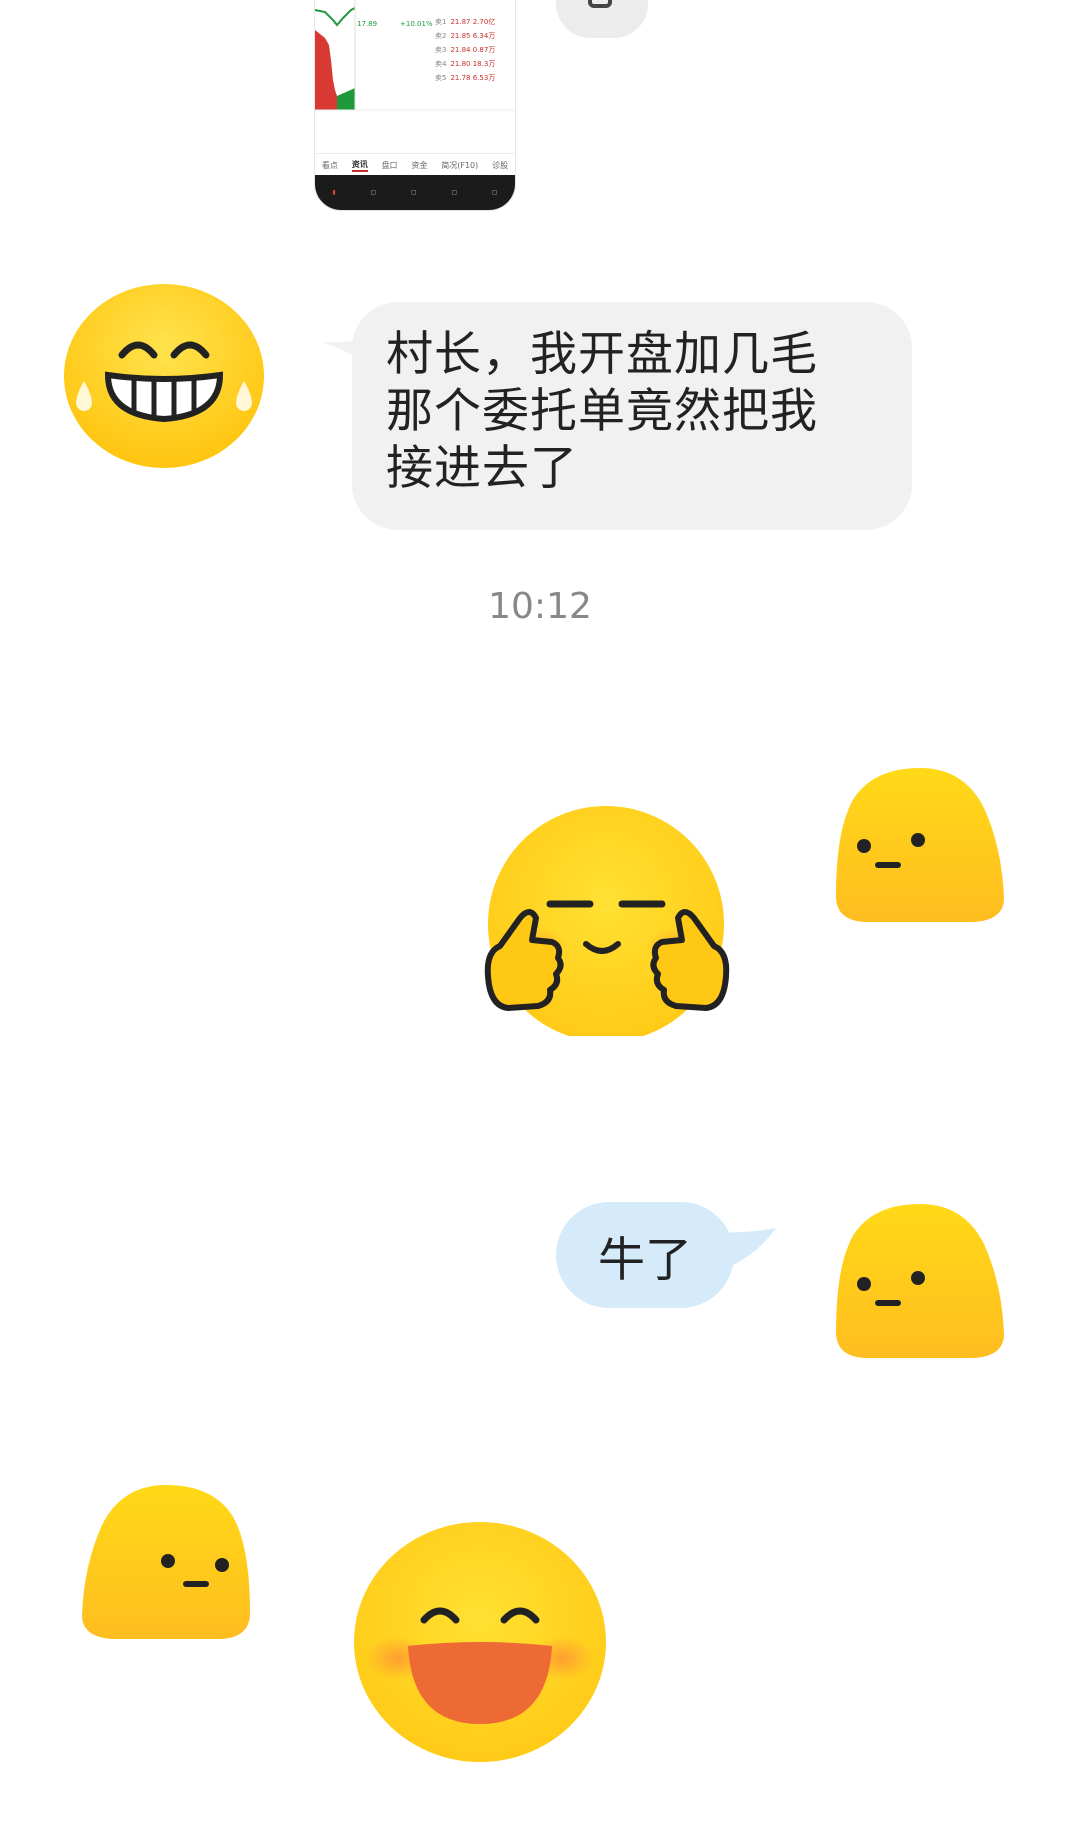 This screenshot has width=1080, height=1821. I want to click on tab-item: 看点, so click(329, 165).